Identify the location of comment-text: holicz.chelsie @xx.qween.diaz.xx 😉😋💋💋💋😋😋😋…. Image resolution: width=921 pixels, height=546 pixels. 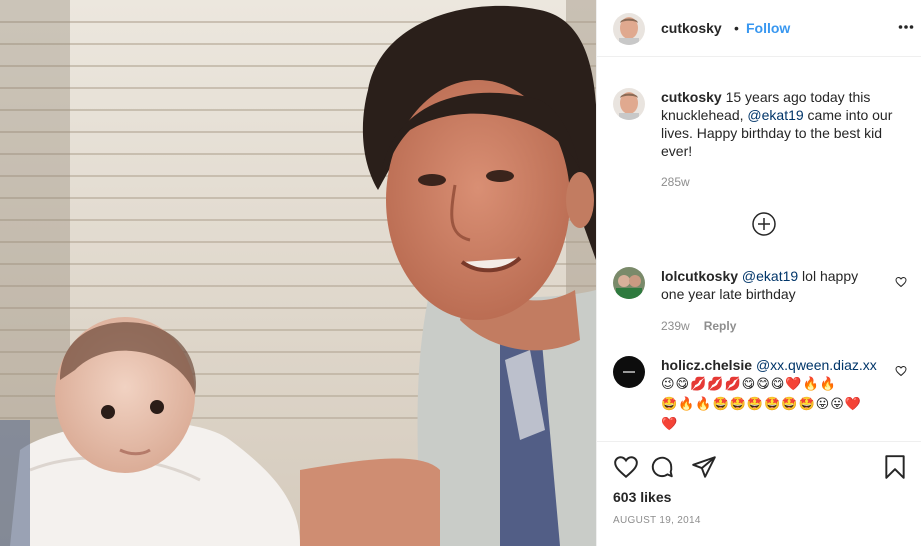
(771, 395).